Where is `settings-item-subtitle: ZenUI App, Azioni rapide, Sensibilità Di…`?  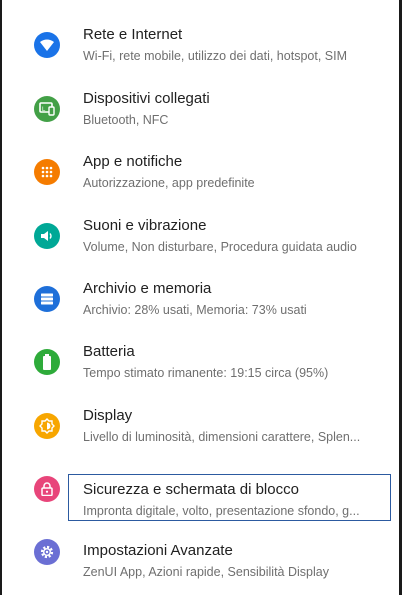 settings-item-subtitle: ZenUI App, Azioni rapide, Sensibilità Di… is located at coordinates (206, 572).